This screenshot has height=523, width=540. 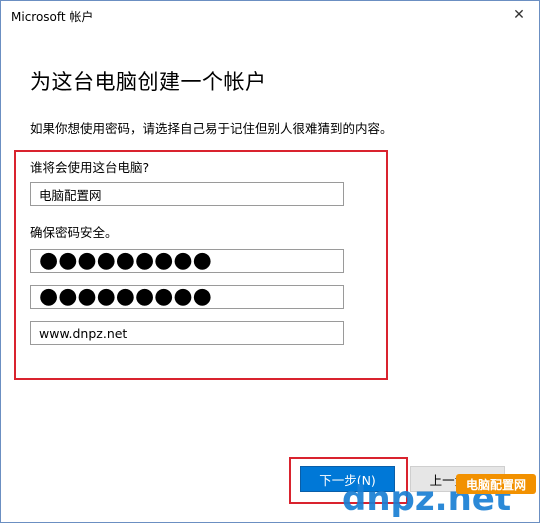 I want to click on password-label: 确保密码安全。, so click(x=74, y=232).